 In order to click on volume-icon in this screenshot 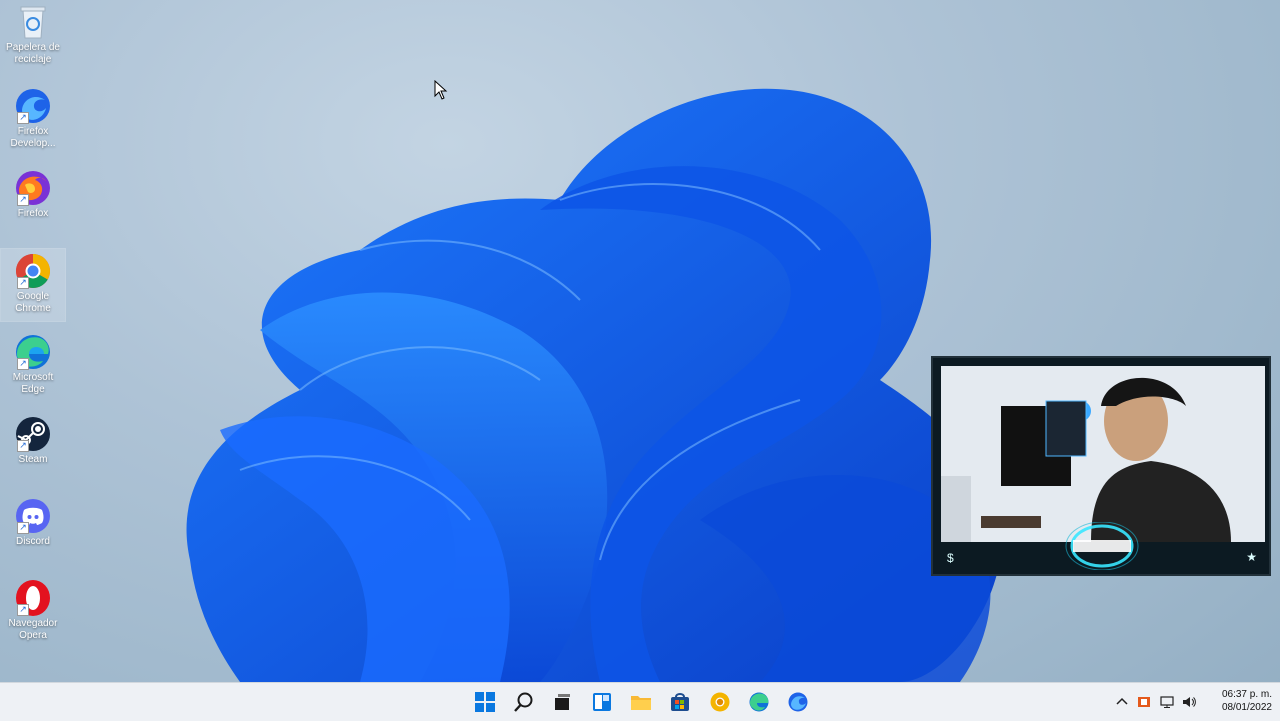, I will do `click(1189, 702)`.